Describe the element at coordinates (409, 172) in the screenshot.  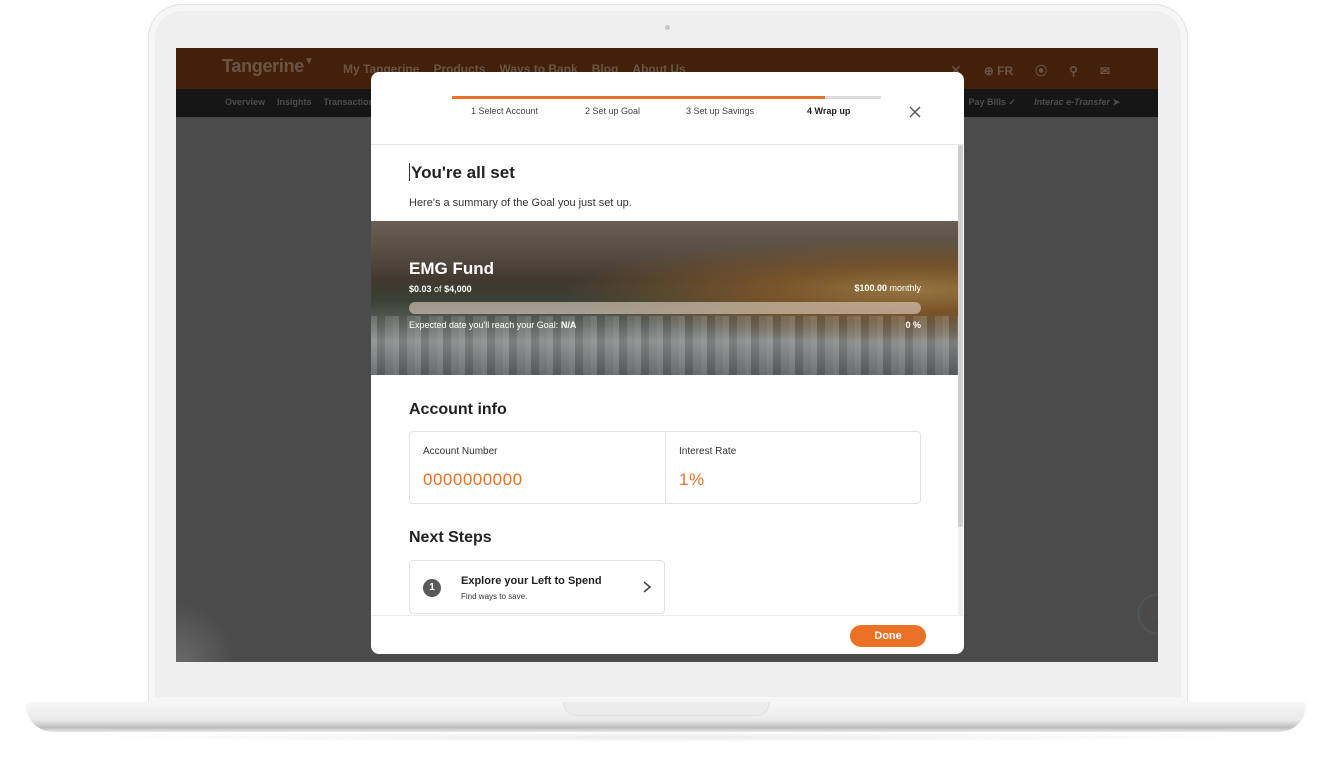
I see `text-caret` at that location.